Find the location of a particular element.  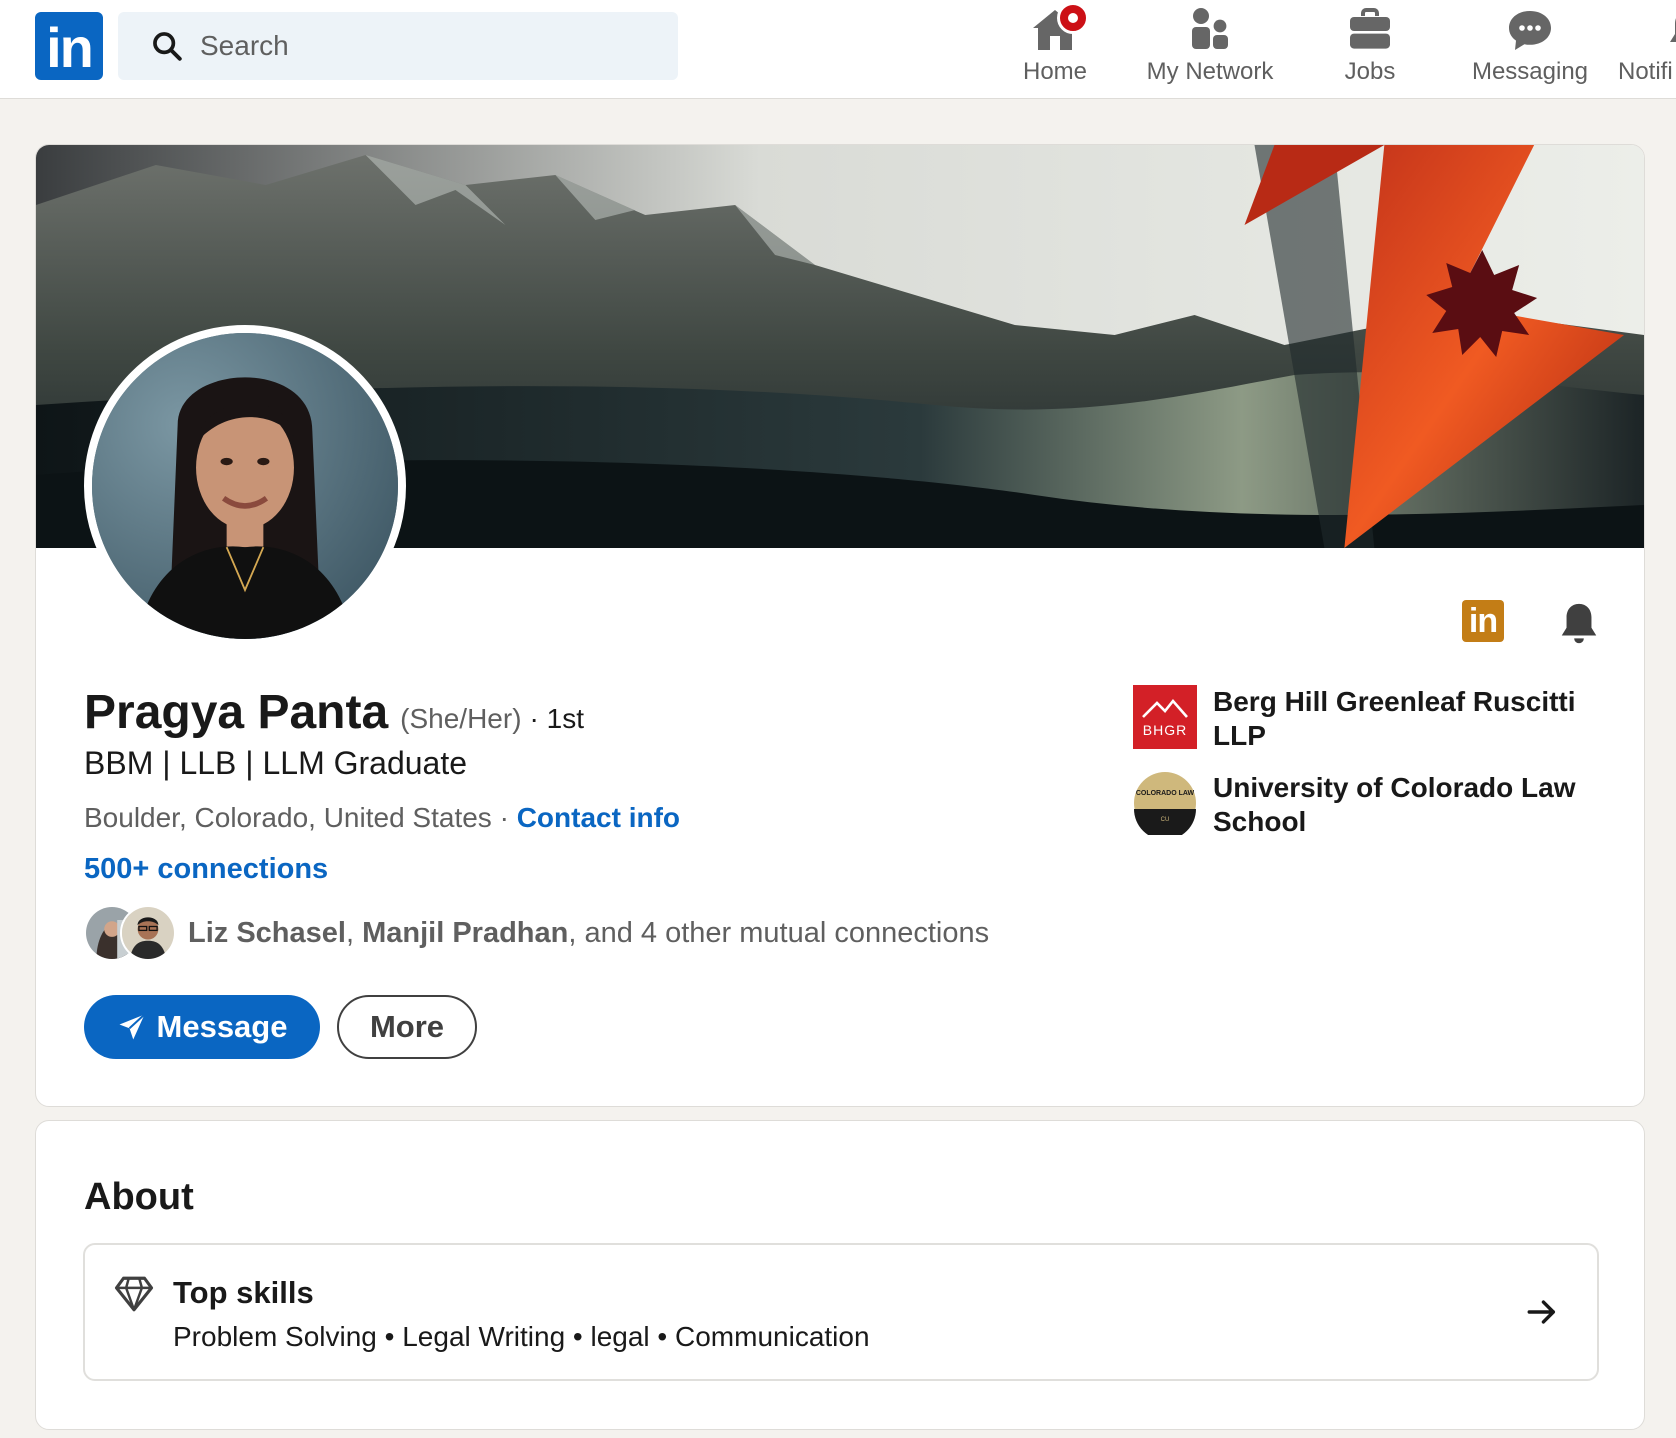

name-row: Pragya Panta (She/Her) · 1st is located at coordinates (334, 712).